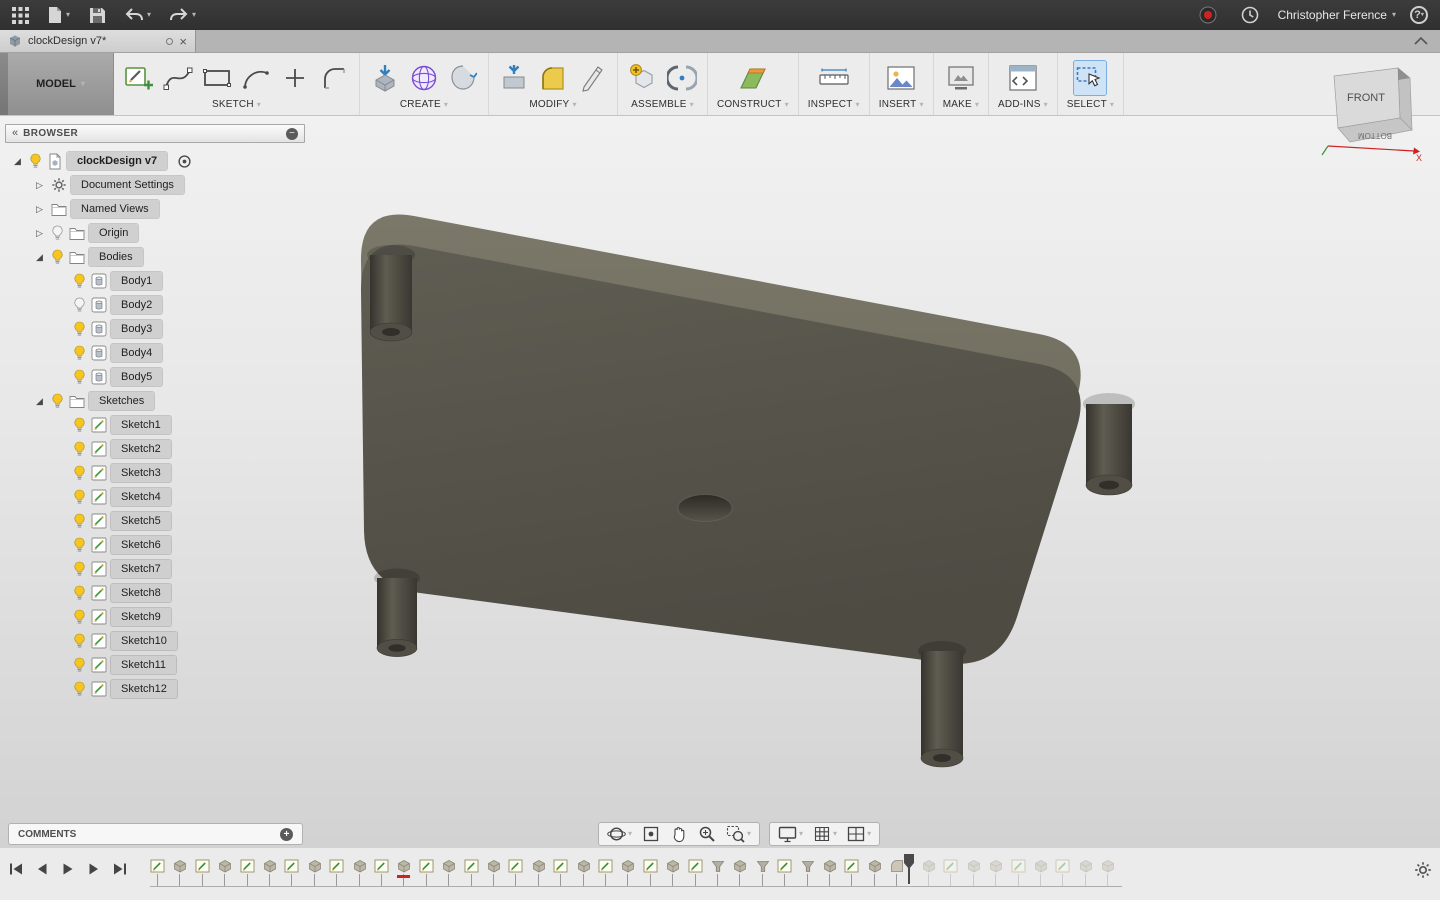  I want to click on ribbon-menu-assemble: ASSEMBLE ▾, so click(662, 103).